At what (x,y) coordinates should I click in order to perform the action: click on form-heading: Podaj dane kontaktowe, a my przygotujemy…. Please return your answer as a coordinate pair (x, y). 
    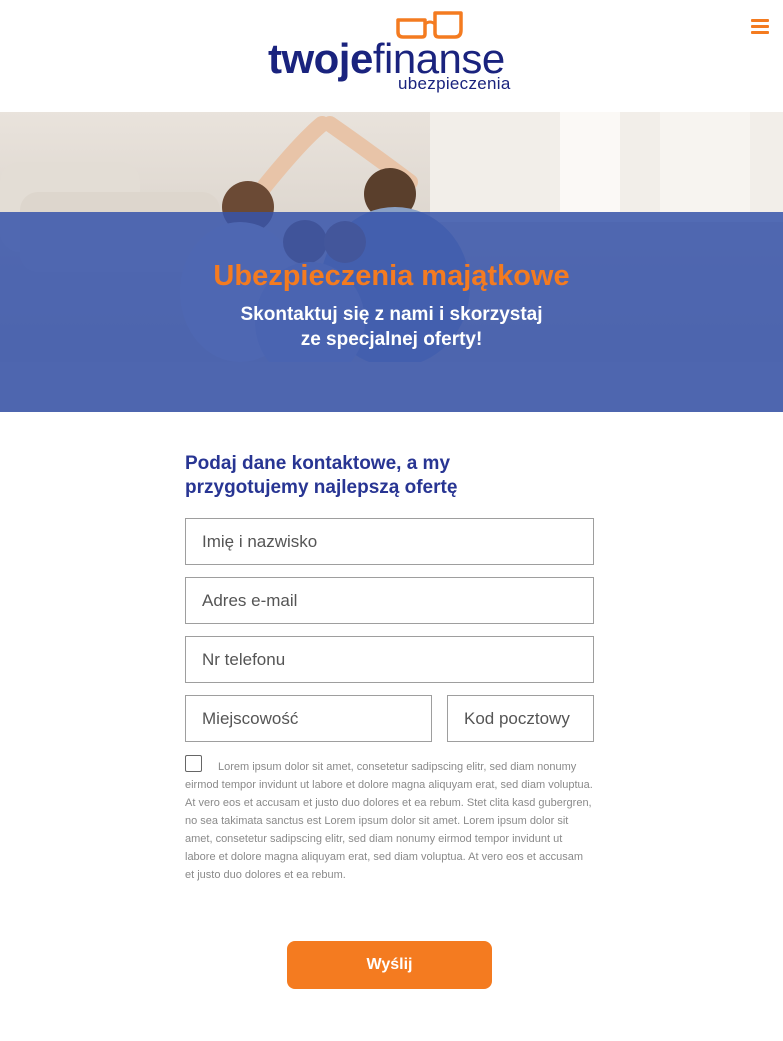
    Looking at the image, I should click on (395, 476).